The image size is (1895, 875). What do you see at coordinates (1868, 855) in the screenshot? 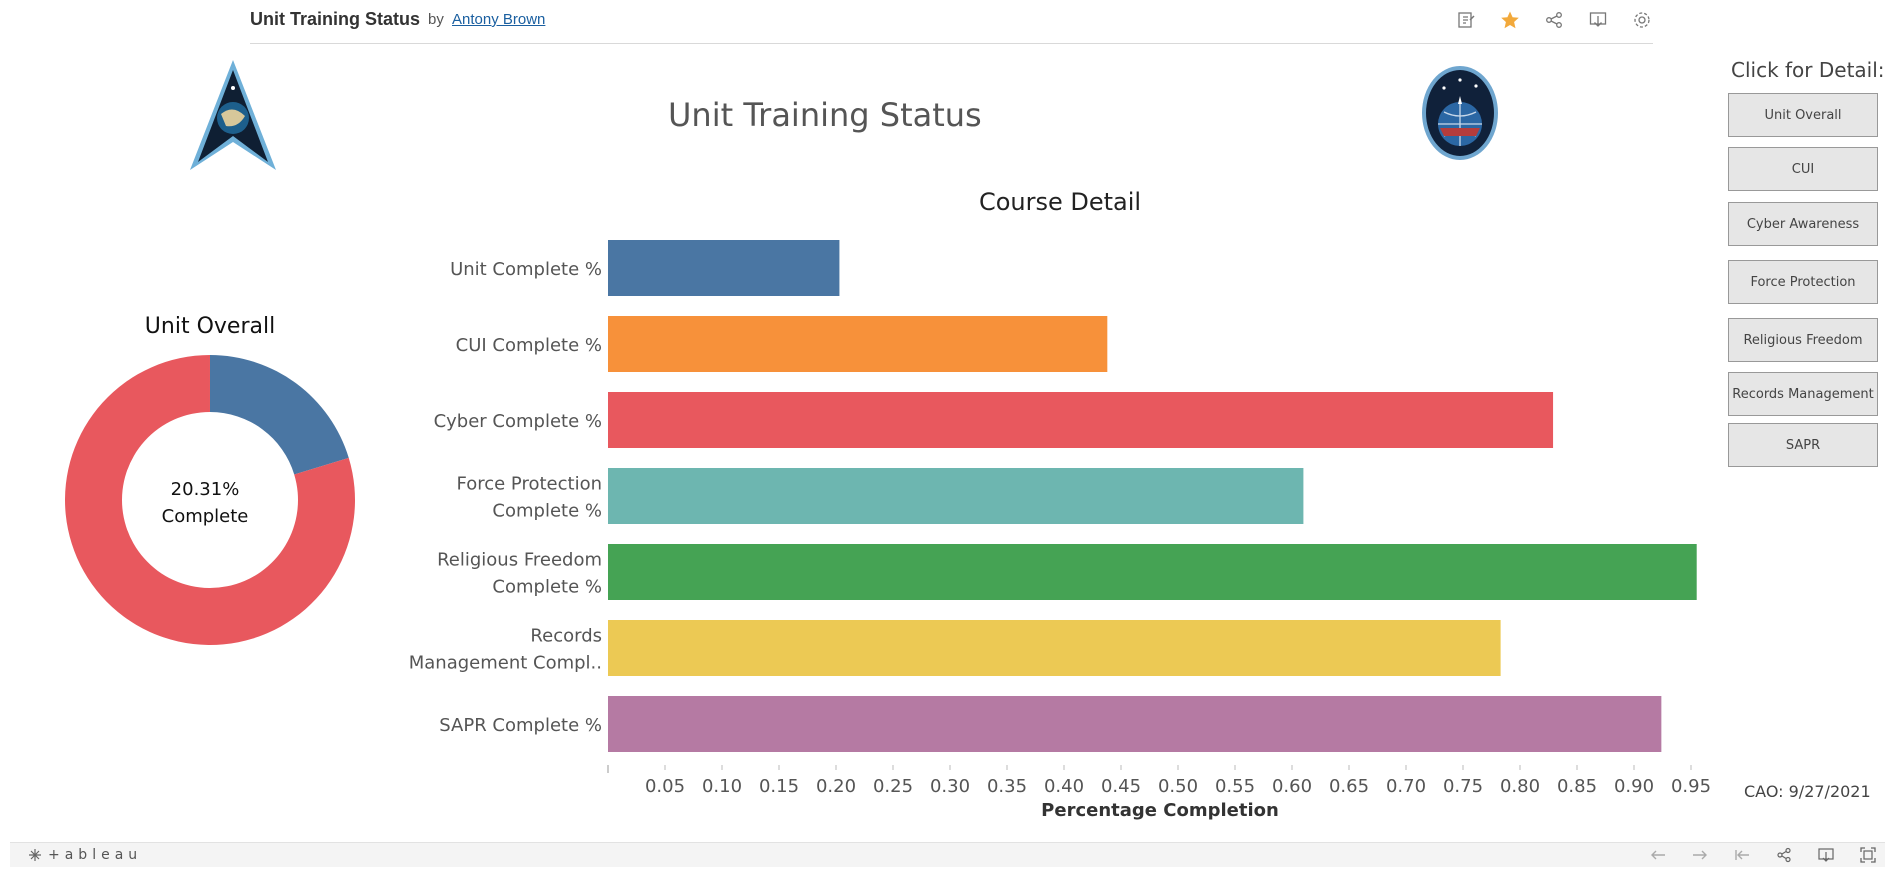
I see `fullscreen-icon` at bounding box center [1868, 855].